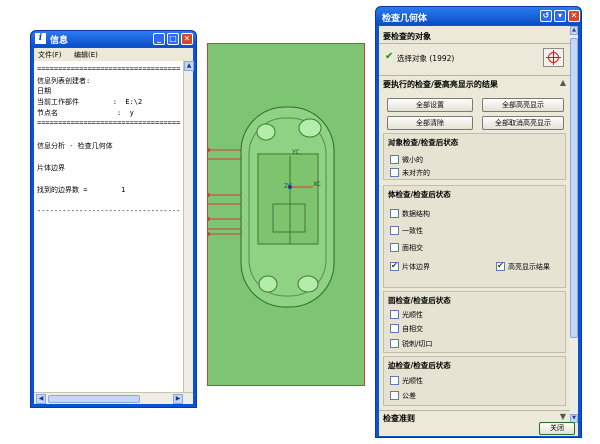 This screenshot has height=444, width=600. What do you see at coordinates (546, 16) in the screenshot?
I see `reset-icon: ↺` at bounding box center [546, 16].